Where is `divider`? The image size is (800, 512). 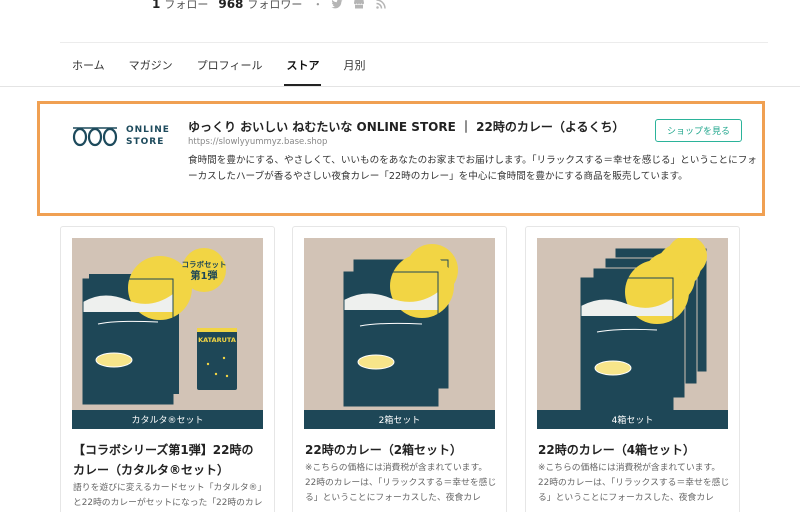 divider is located at coordinates (414, 42).